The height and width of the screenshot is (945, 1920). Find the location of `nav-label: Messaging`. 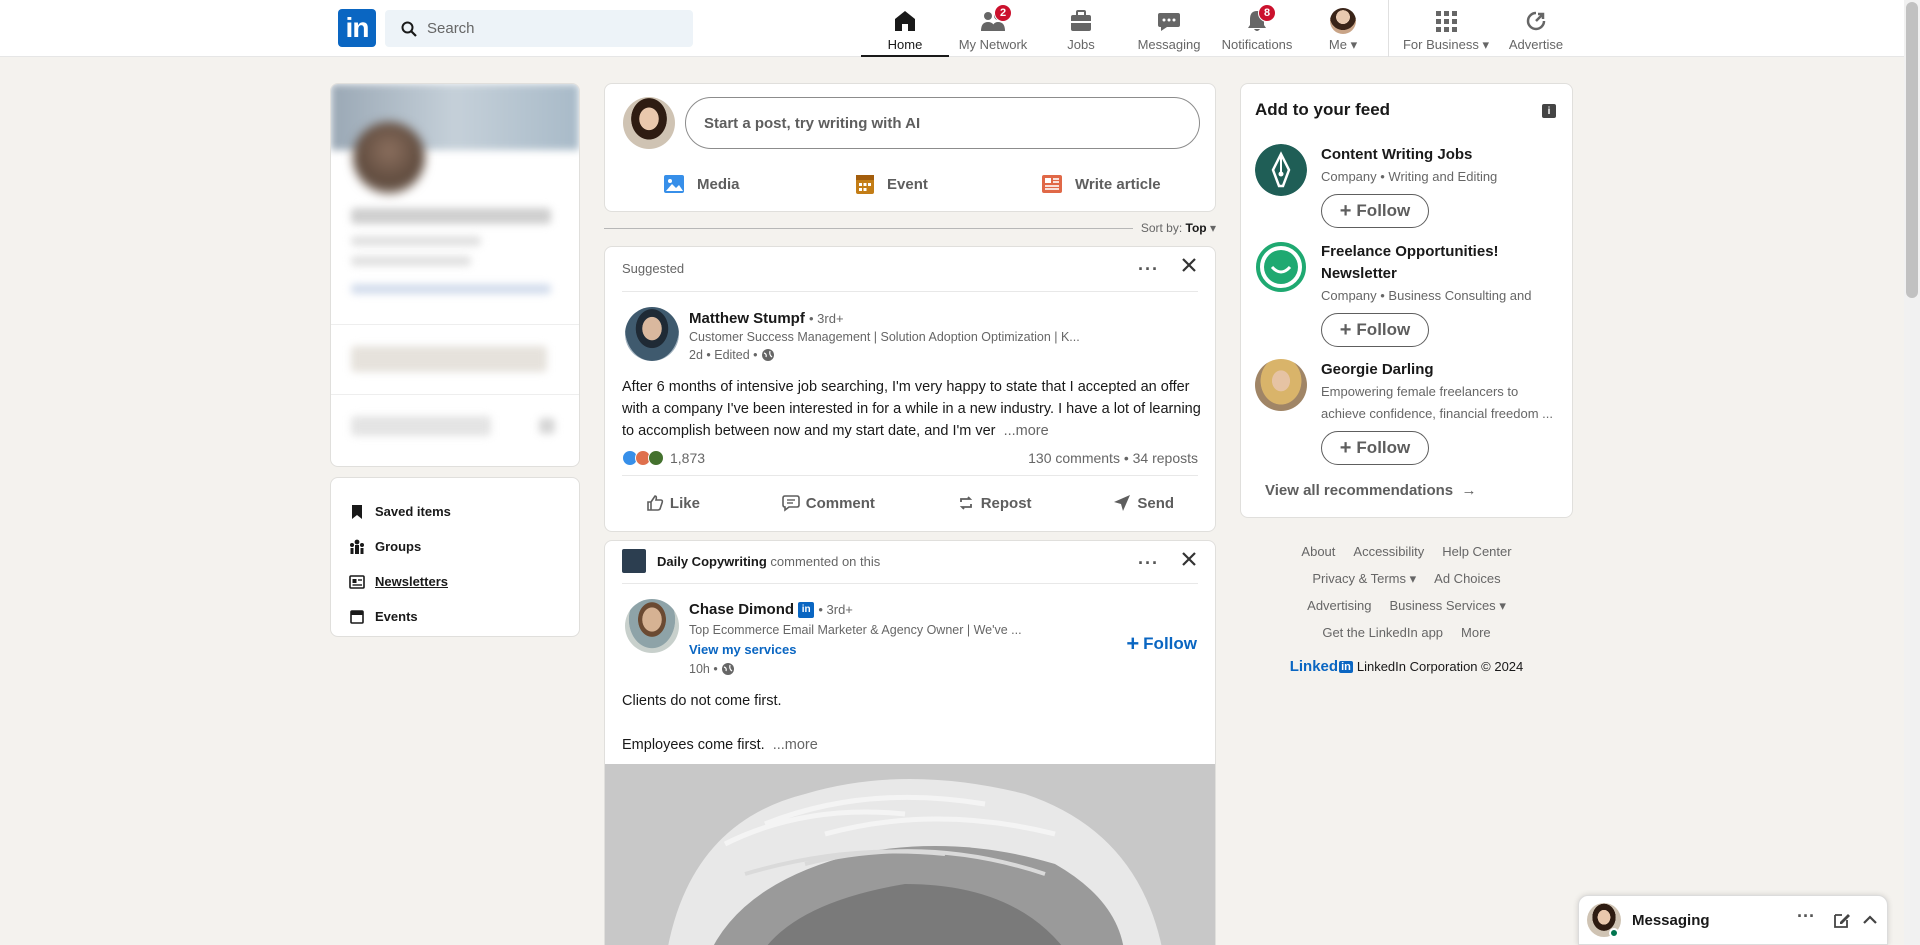

nav-label: Messaging is located at coordinates (1169, 44).